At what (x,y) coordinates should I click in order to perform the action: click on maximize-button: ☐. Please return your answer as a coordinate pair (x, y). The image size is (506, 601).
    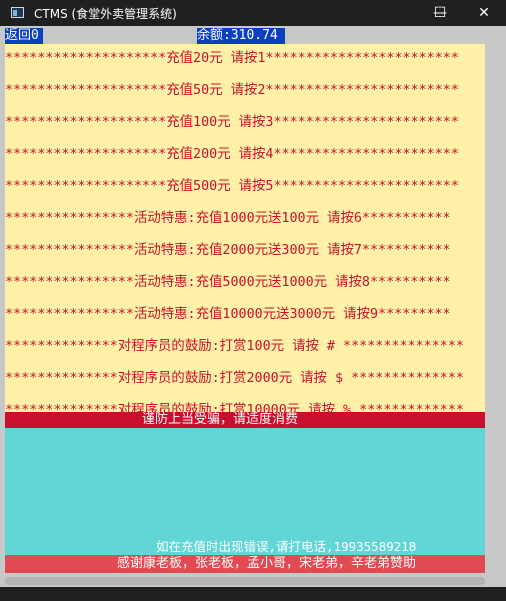
    Looking at the image, I should click on (440, 13).